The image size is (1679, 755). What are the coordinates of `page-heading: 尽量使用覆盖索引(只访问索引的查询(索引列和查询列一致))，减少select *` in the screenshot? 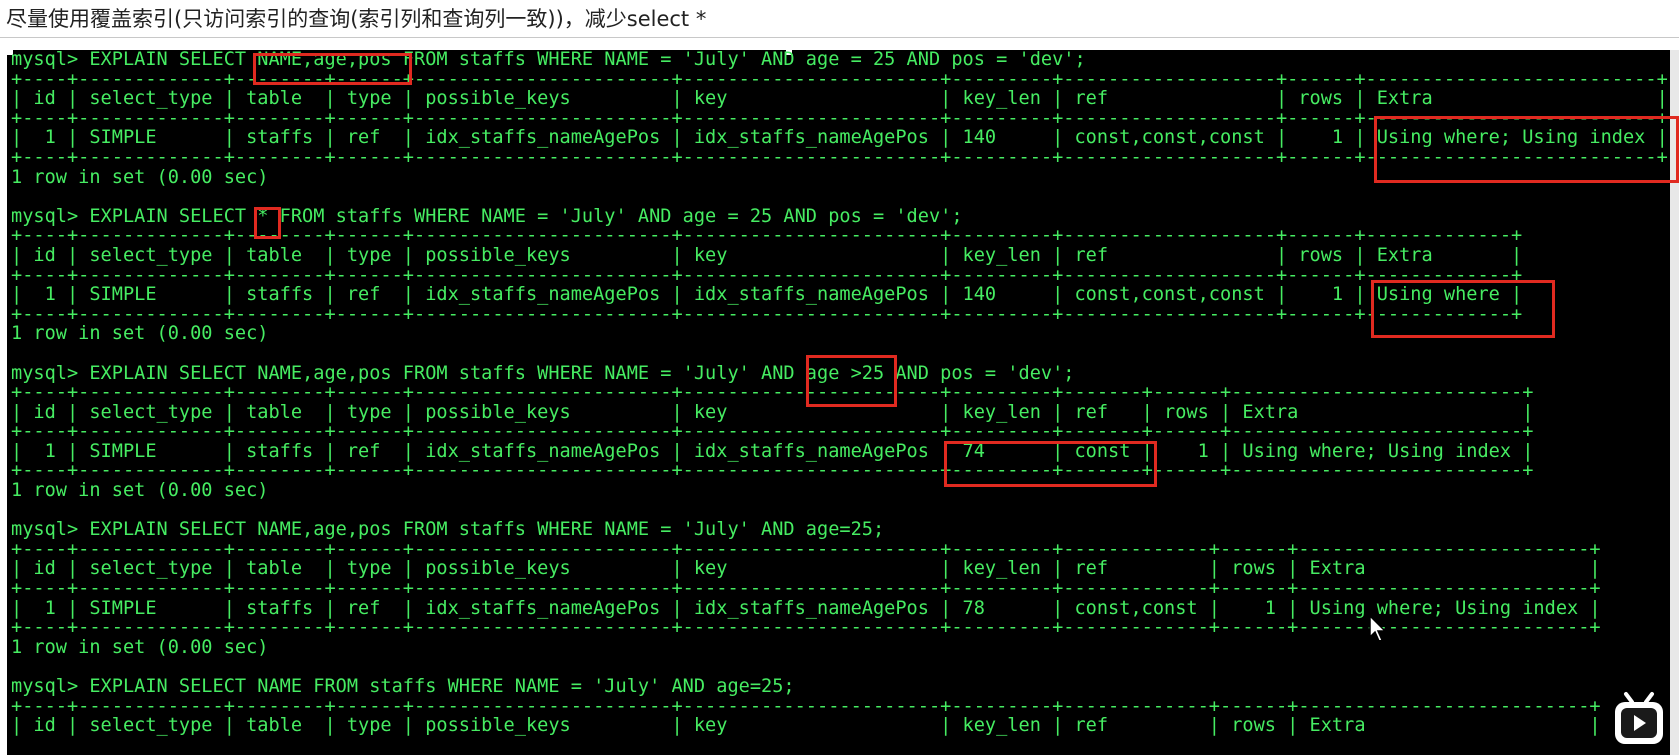 It's located at (839, 19).